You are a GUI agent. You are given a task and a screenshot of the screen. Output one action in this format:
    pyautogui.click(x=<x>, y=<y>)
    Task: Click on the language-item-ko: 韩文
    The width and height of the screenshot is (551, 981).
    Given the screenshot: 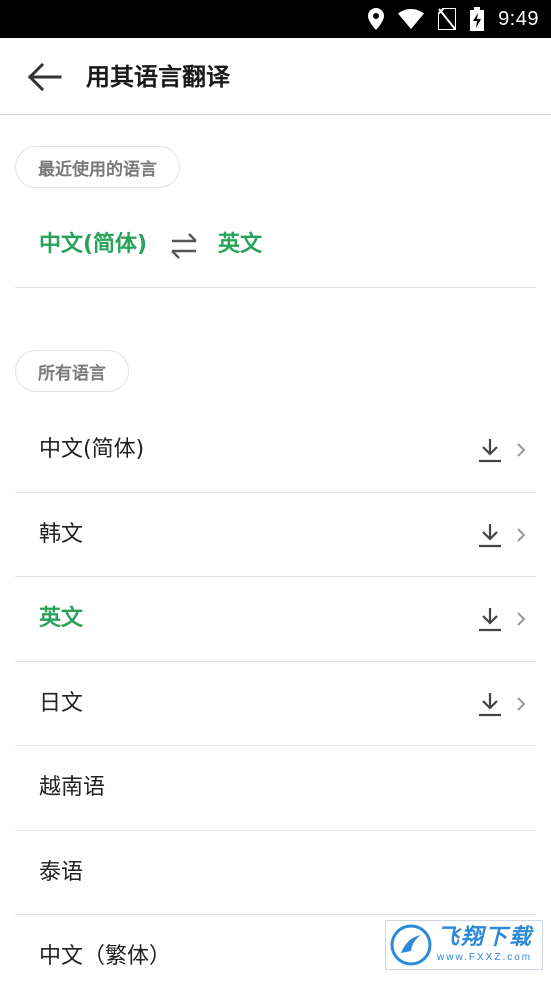 What is the action you would take?
    pyautogui.click(x=275, y=535)
    